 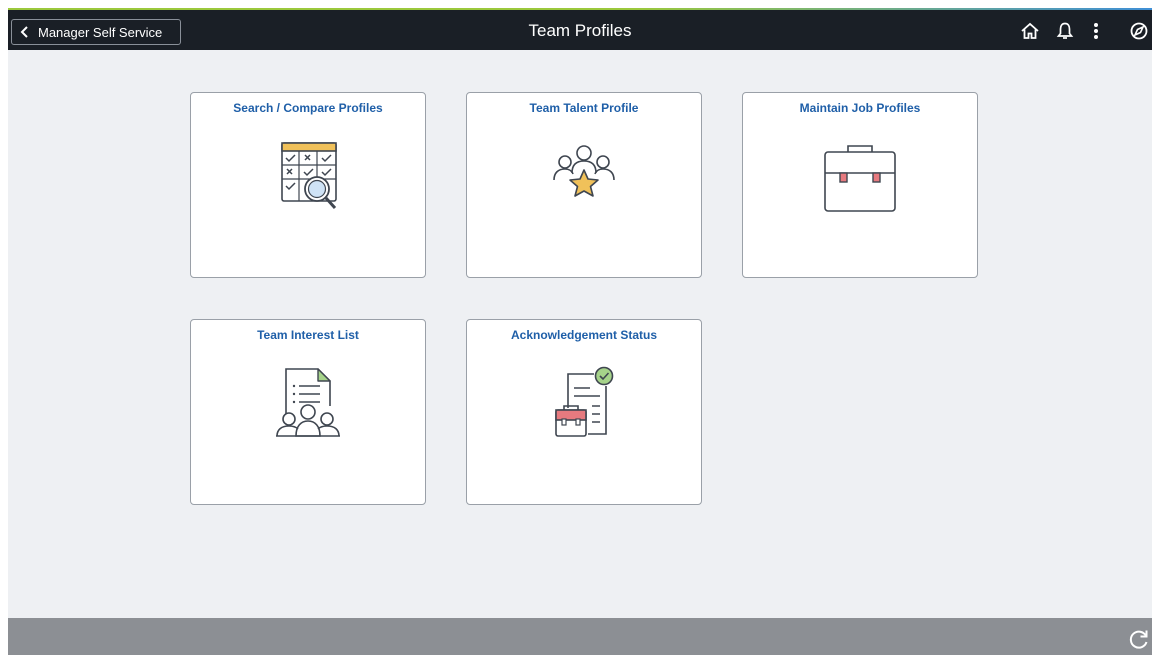 I want to click on home-icon, so click(x=1030, y=31).